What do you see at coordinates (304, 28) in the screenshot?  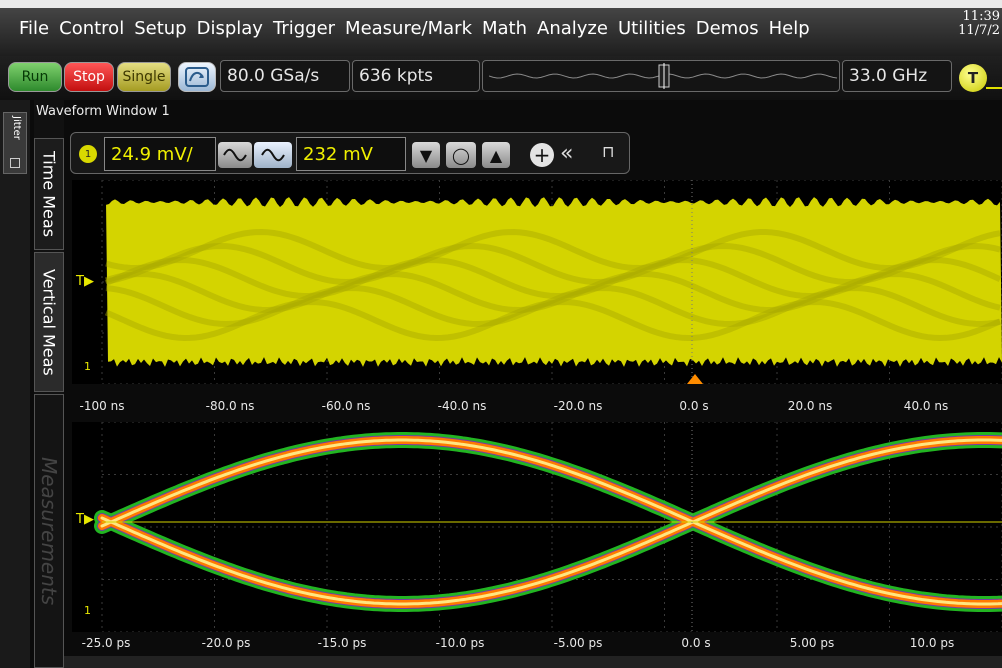 I see `menu-trigger: Trigger` at bounding box center [304, 28].